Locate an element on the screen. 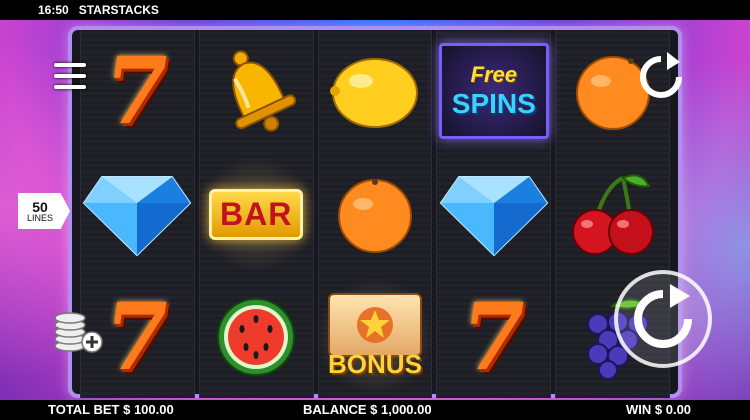 The width and height of the screenshot is (750, 420). free-spins-line-2: SPINS is located at coordinates (493, 104).